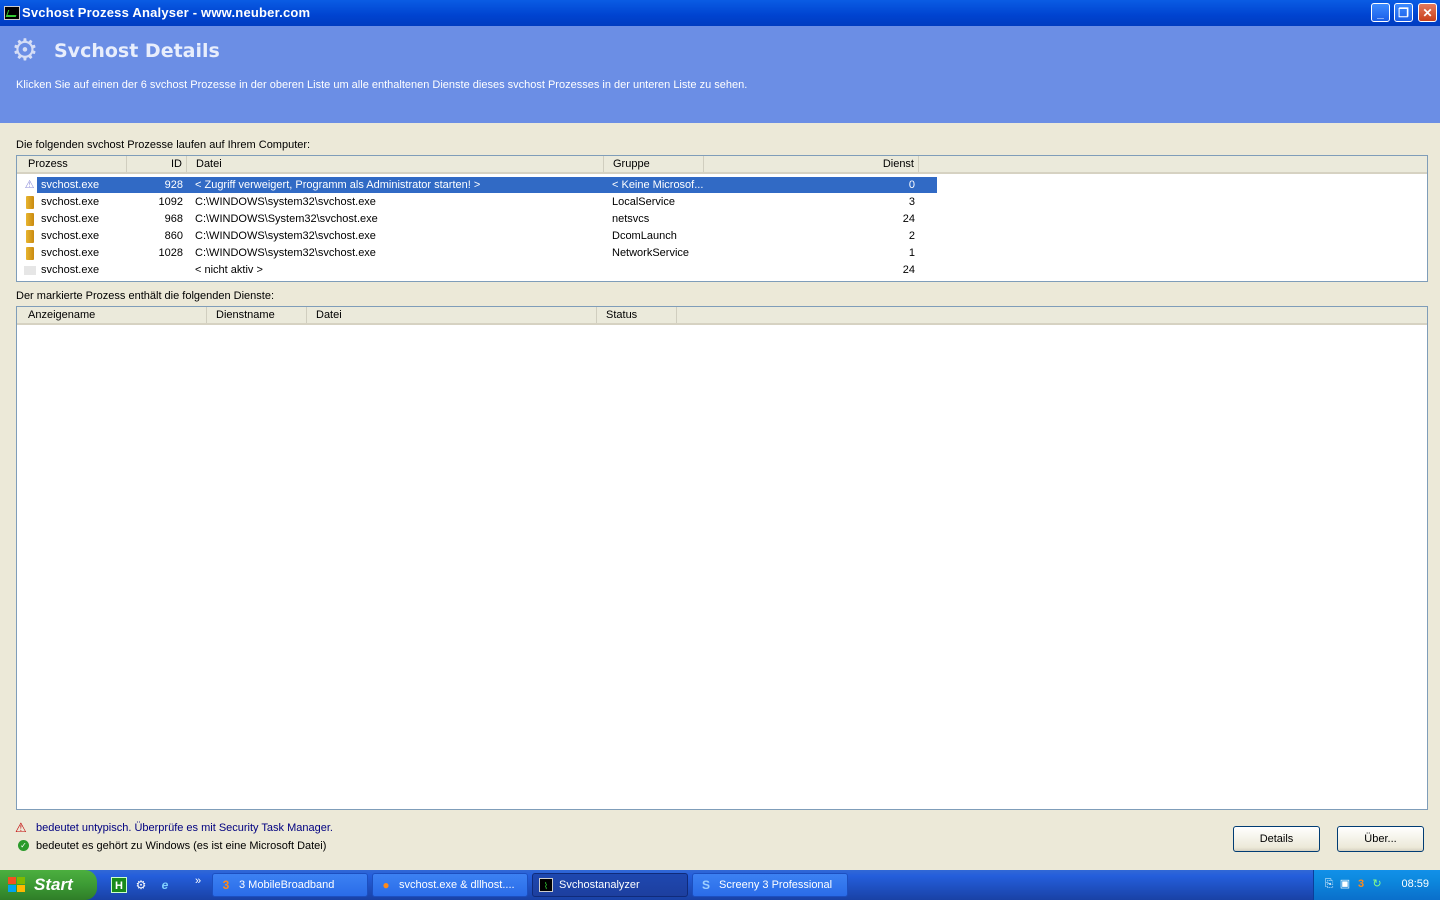 Image resolution: width=1440 pixels, height=900 pixels. What do you see at coordinates (113, 315) in the screenshot?
I see `col-anzeigename: Anzeigename` at bounding box center [113, 315].